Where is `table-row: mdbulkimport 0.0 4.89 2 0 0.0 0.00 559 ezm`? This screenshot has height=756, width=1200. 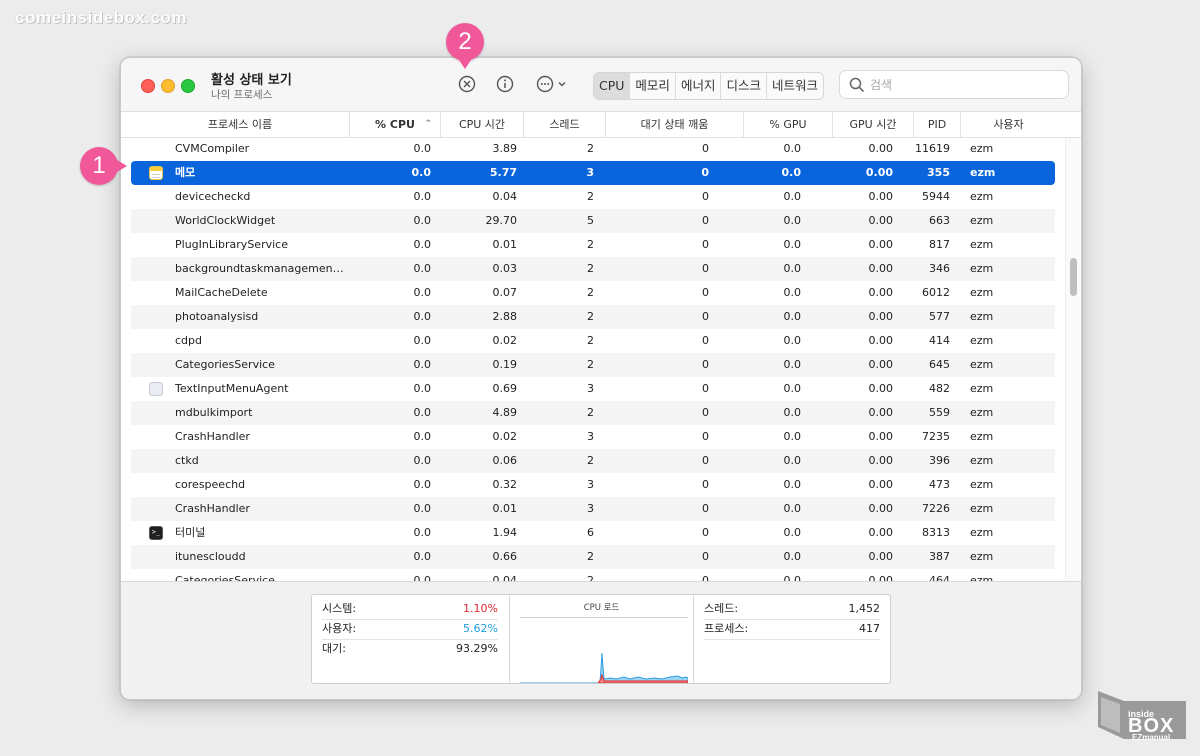 table-row: mdbulkimport 0.0 4.89 2 0 0.0 0.00 559 ezm is located at coordinates (593, 413).